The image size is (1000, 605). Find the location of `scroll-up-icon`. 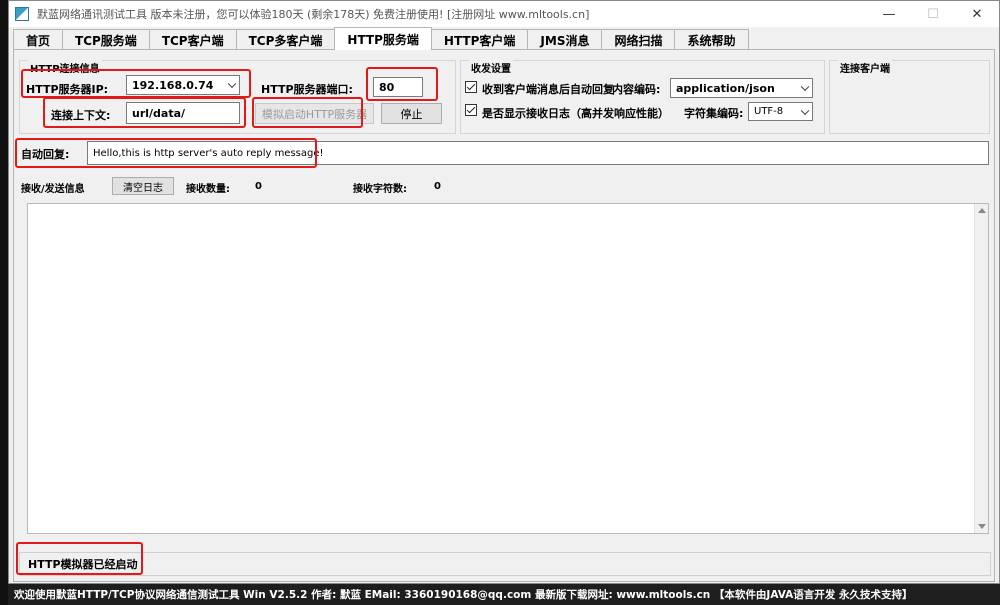

scroll-up-icon is located at coordinates (982, 210).